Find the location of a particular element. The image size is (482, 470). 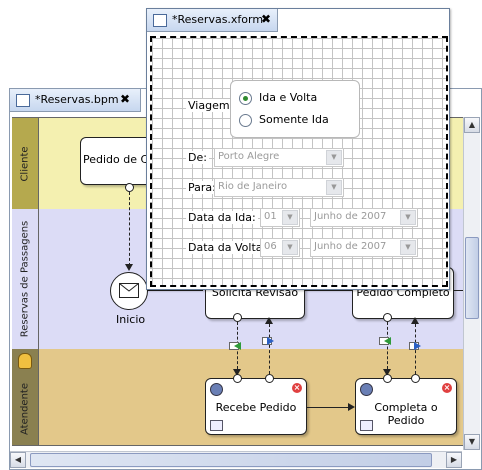

radio-ida-e-volta is located at coordinates (245, 98).